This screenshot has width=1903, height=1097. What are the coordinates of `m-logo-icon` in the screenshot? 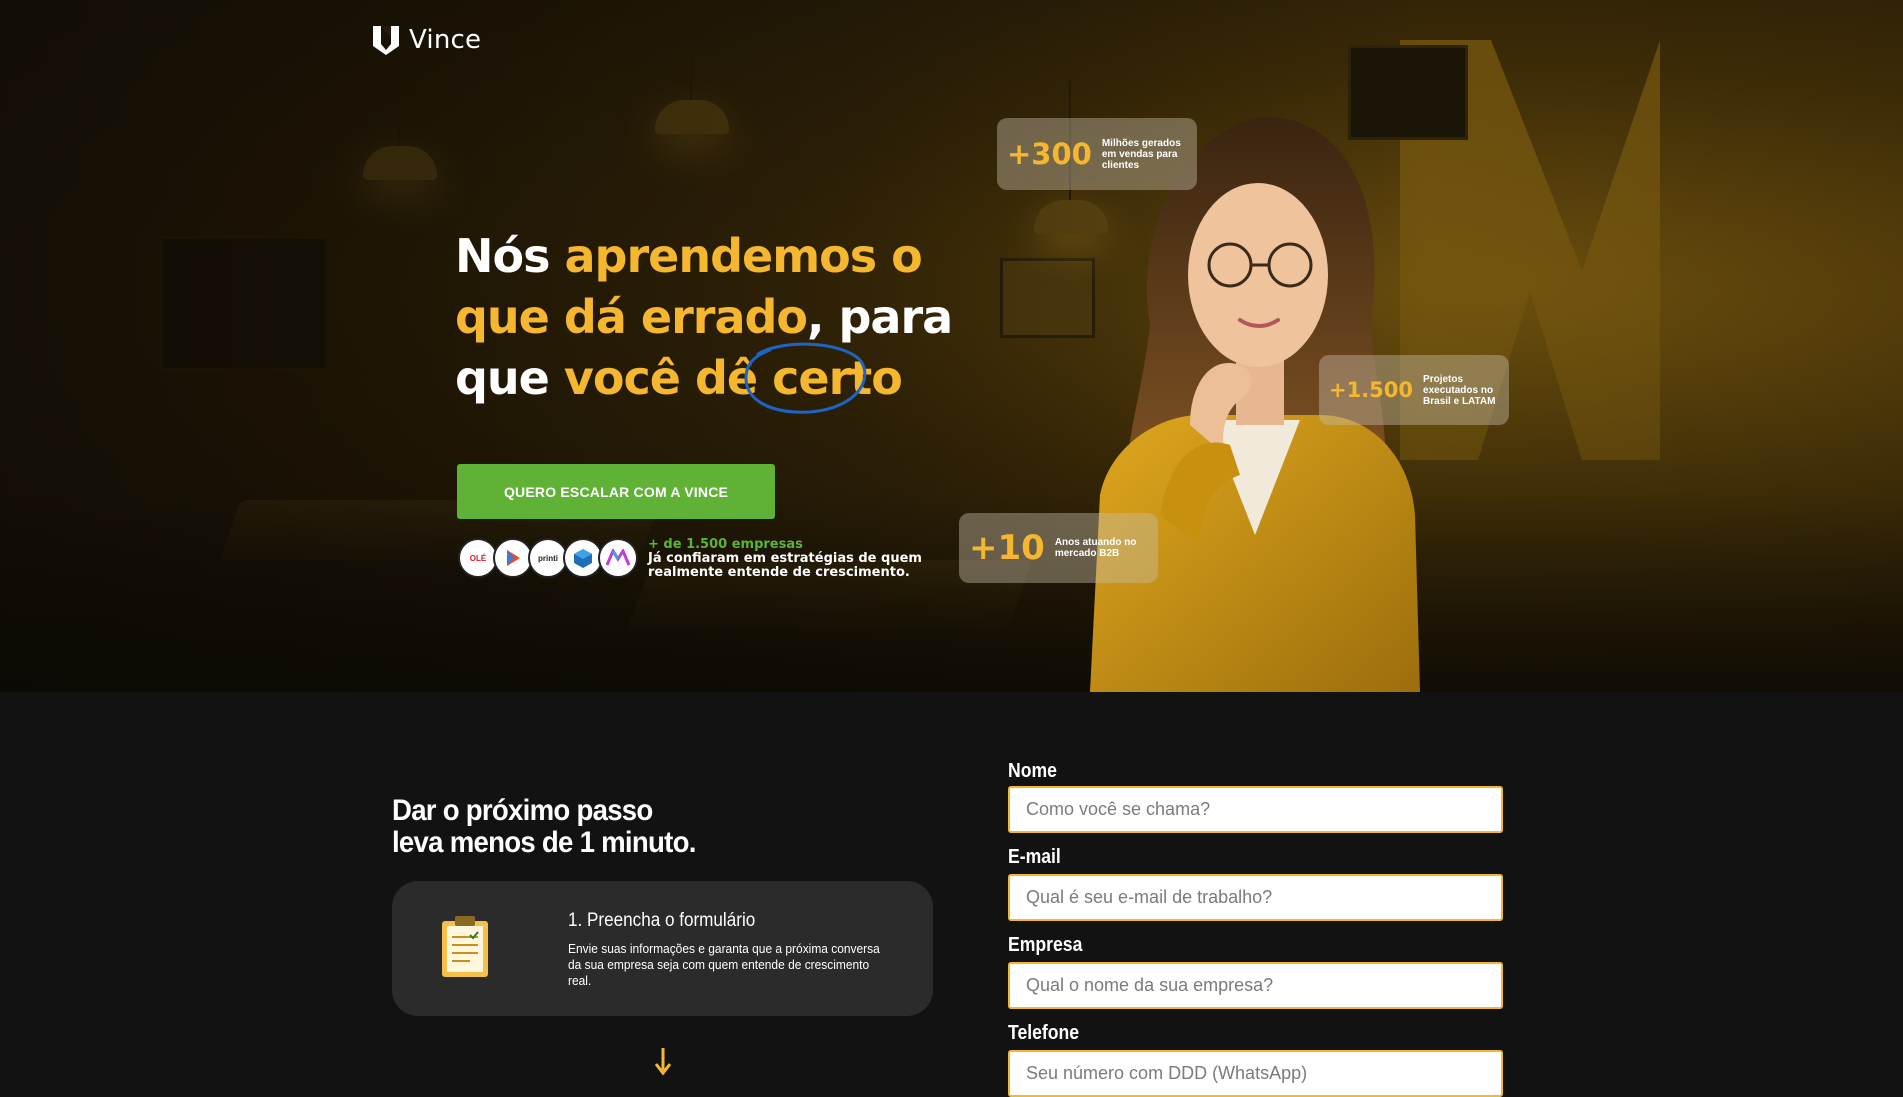 It's located at (618, 557).